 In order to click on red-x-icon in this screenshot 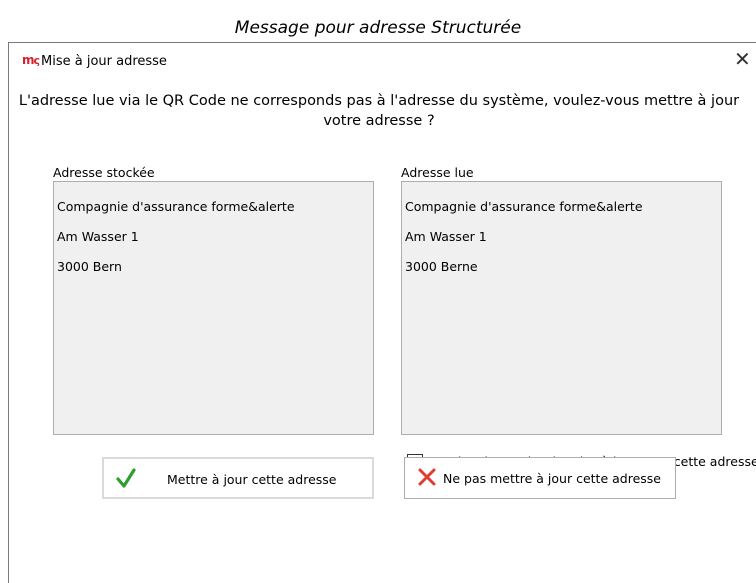, I will do `click(427, 477)`.